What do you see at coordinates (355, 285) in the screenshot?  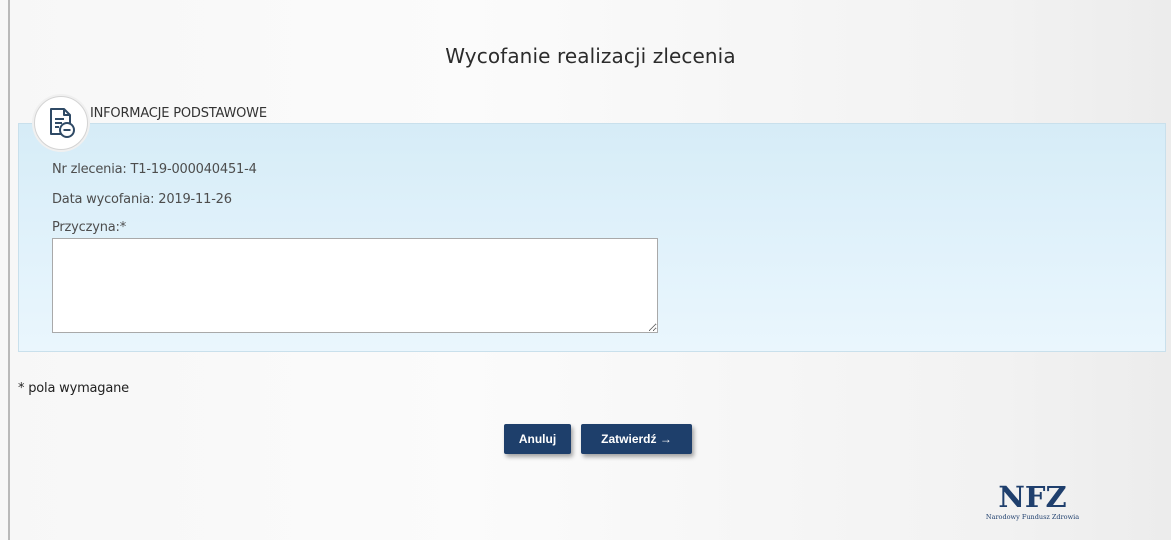 I see `reason-textarea` at bounding box center [355, 285].